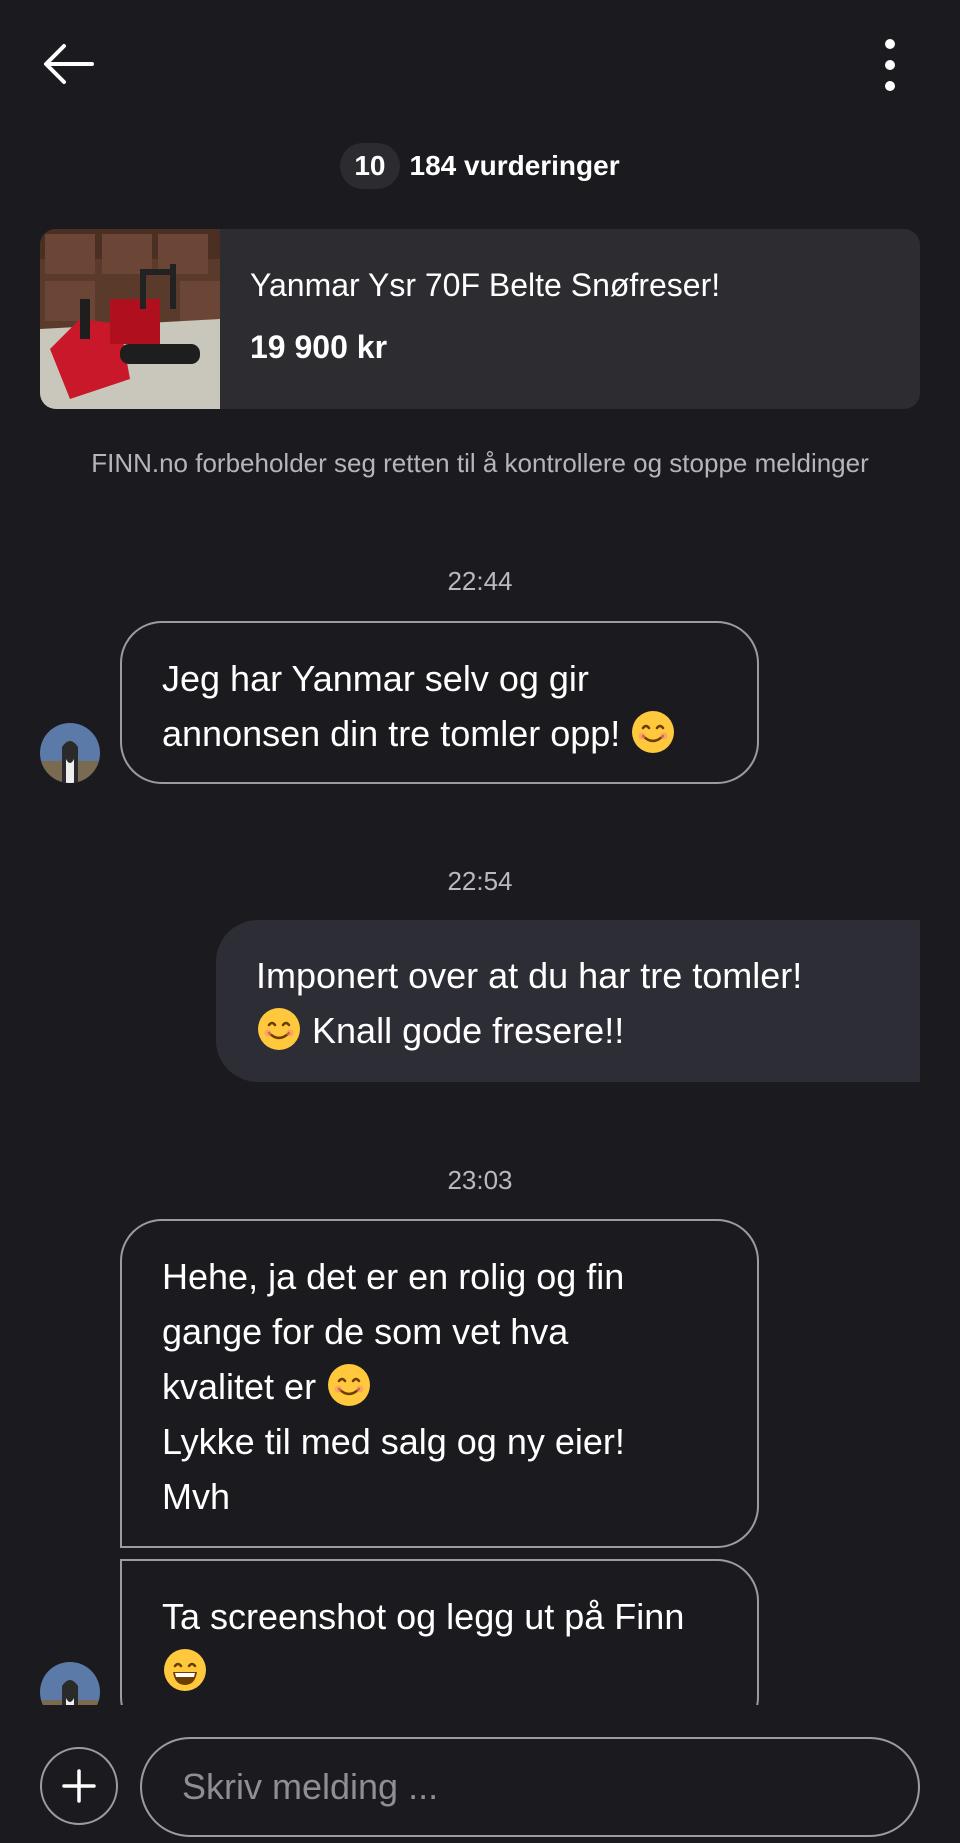 The height and width of the screenshot is (1843, 960). Describe the element at coordinates (130, 319) in the screenshot. I see `ad-thumbnail-image` at that location.